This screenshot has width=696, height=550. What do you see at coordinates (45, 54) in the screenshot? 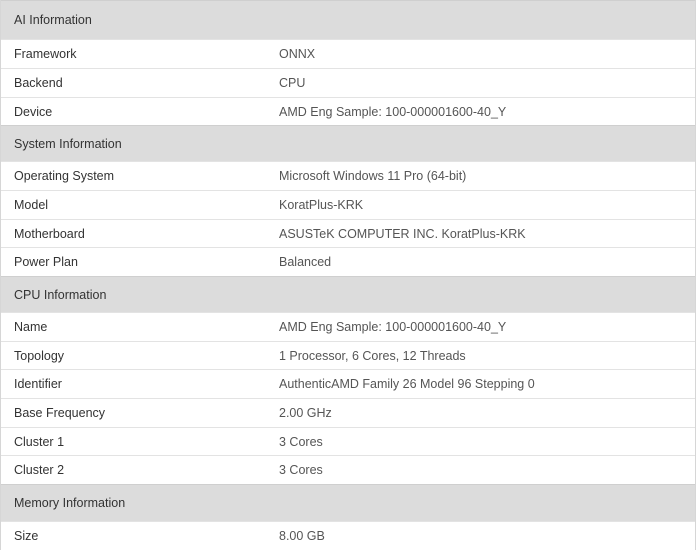
I see `row-label: Framework` at bounding box center [45, 54].